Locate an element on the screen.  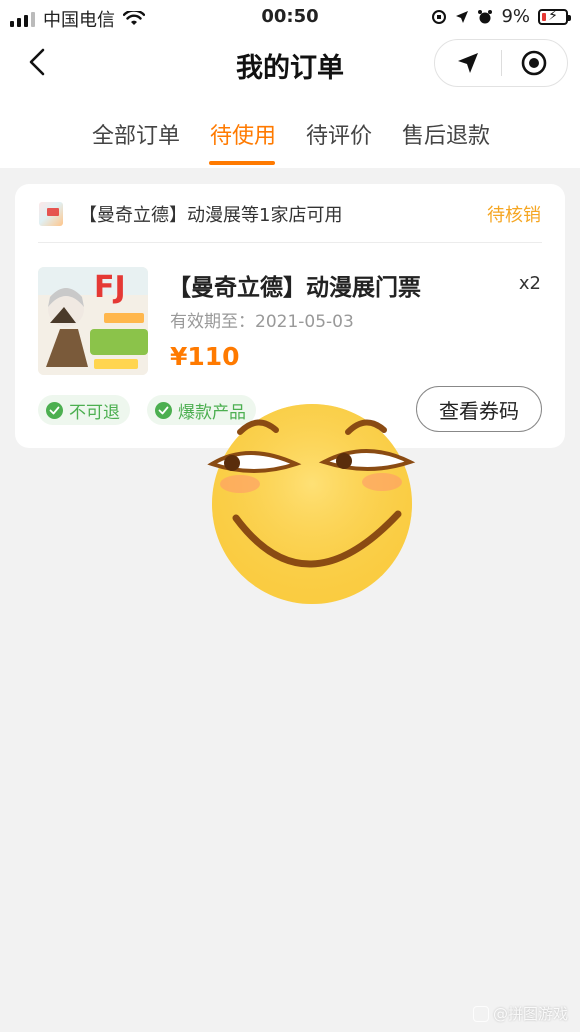
tag-label: 不可退 is located at coordinates (94, 412).